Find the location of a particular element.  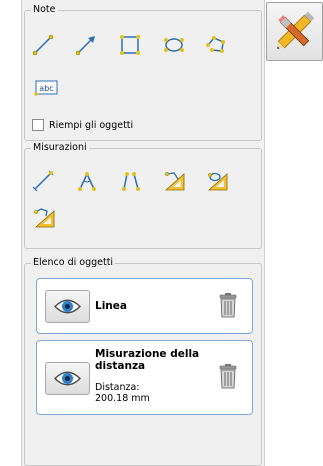

distance-icon is located at coordinates (43, 181).